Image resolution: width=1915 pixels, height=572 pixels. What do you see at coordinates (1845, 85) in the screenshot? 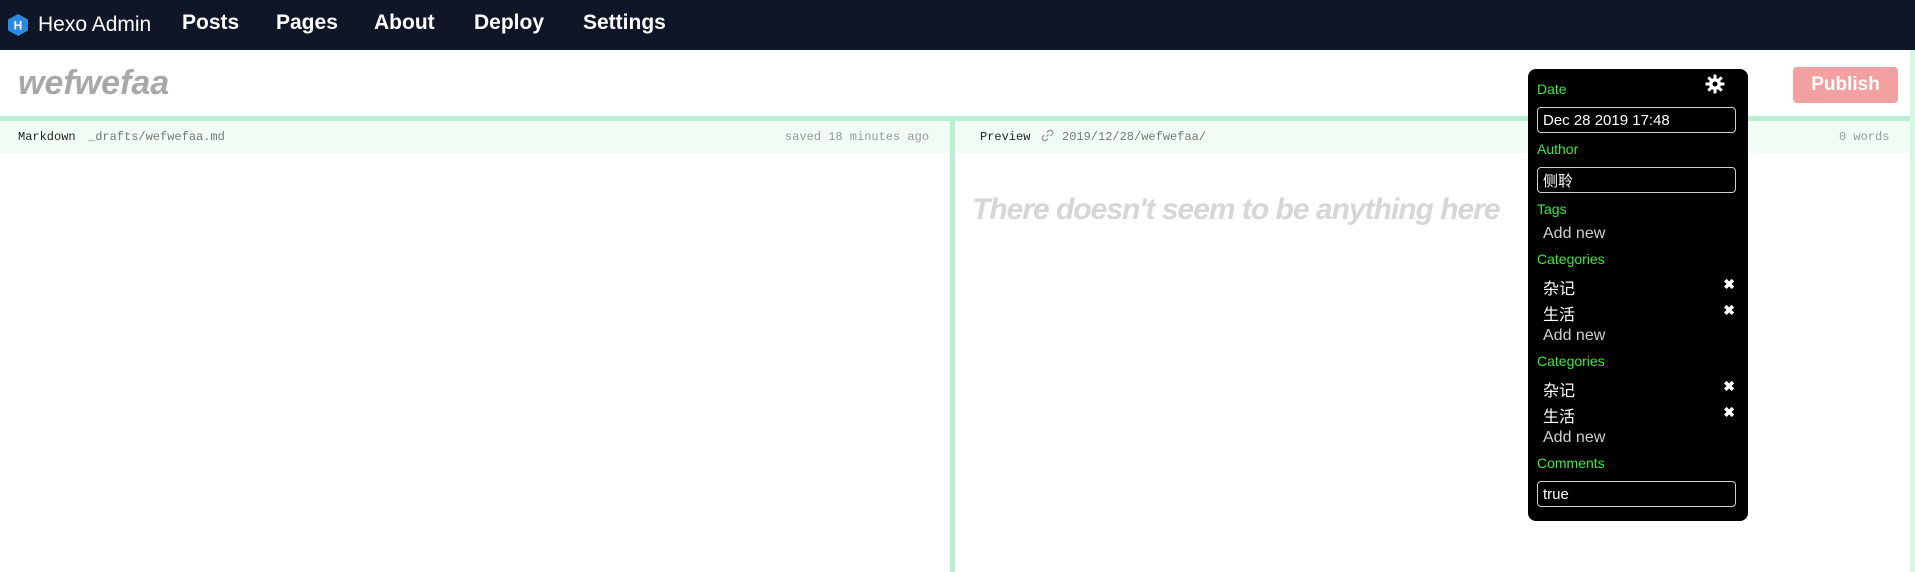
I see `publish-button: Publish` at bounding box center [1845, 85].